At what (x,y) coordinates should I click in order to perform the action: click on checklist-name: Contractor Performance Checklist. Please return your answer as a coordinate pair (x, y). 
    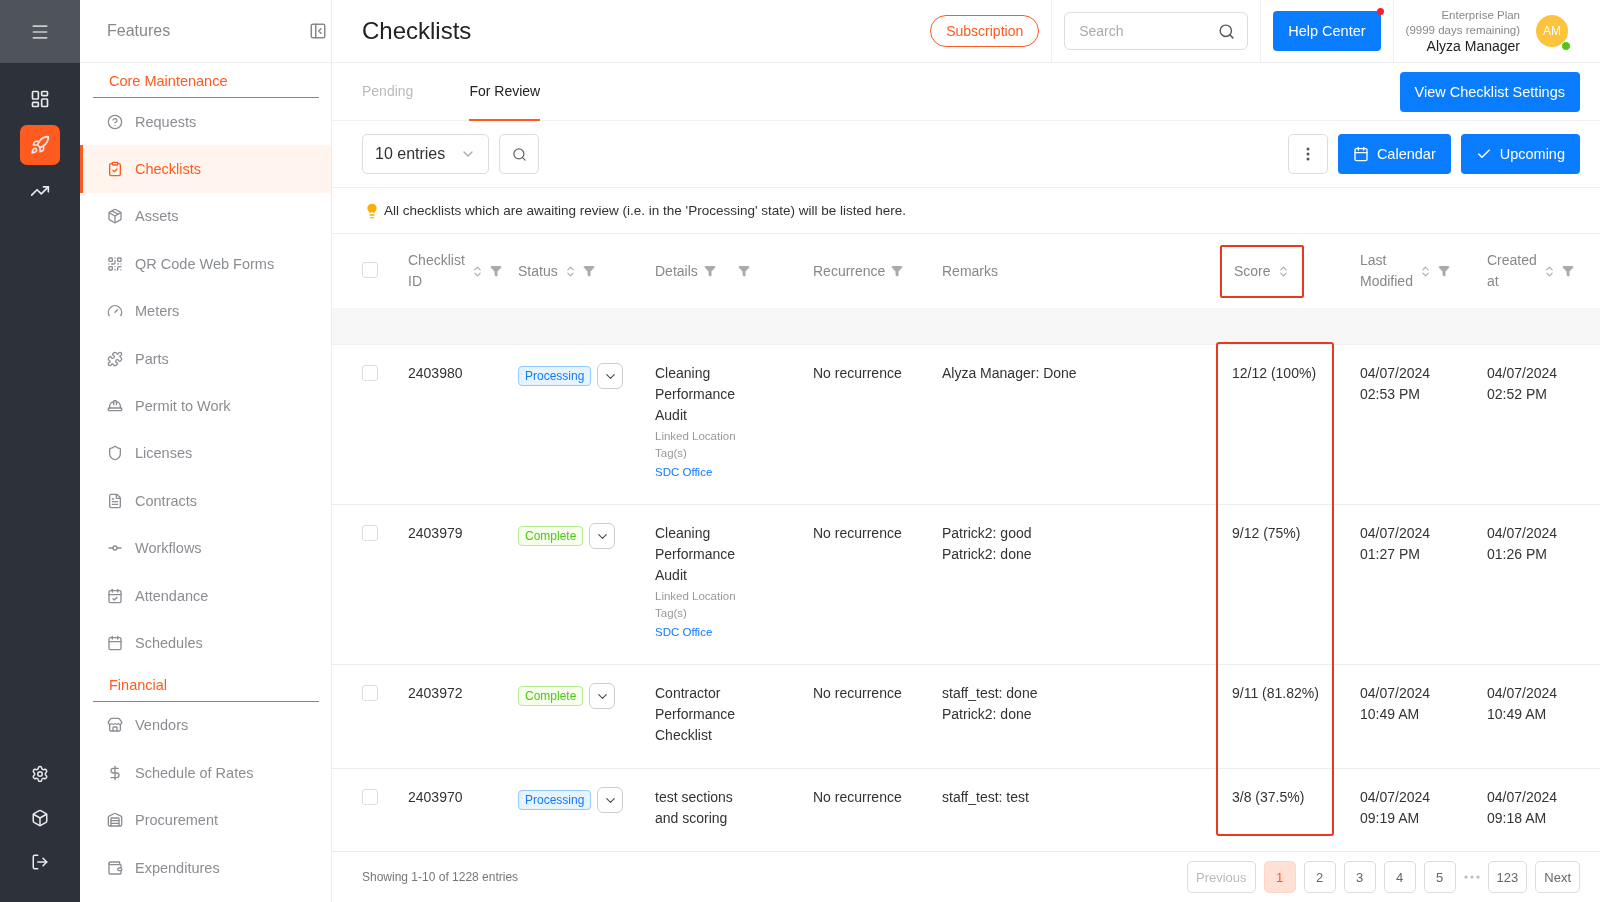
    Looking at the image, I should click on (696, 714).